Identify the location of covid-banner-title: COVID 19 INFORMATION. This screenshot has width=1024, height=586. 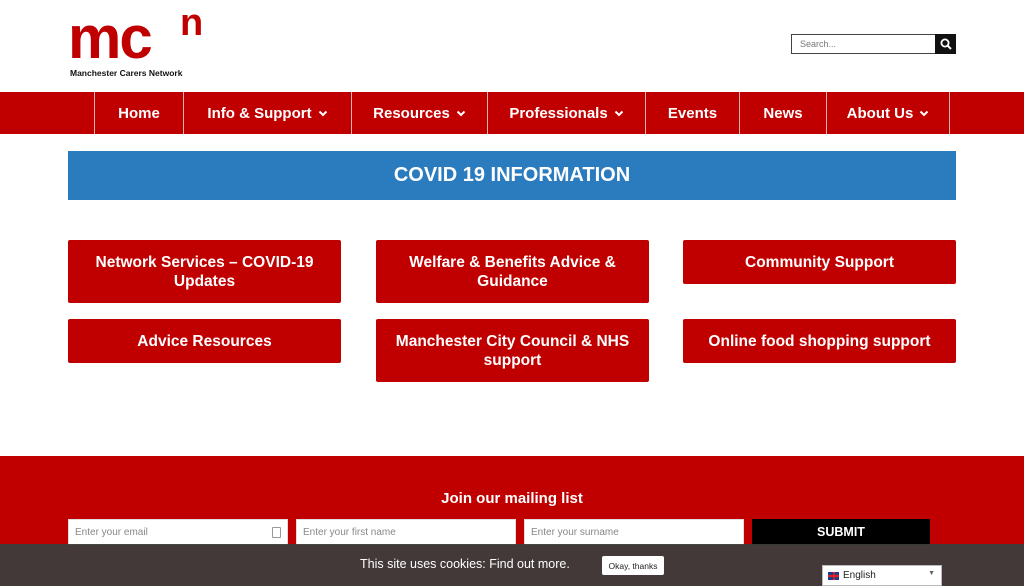
(512, 175).